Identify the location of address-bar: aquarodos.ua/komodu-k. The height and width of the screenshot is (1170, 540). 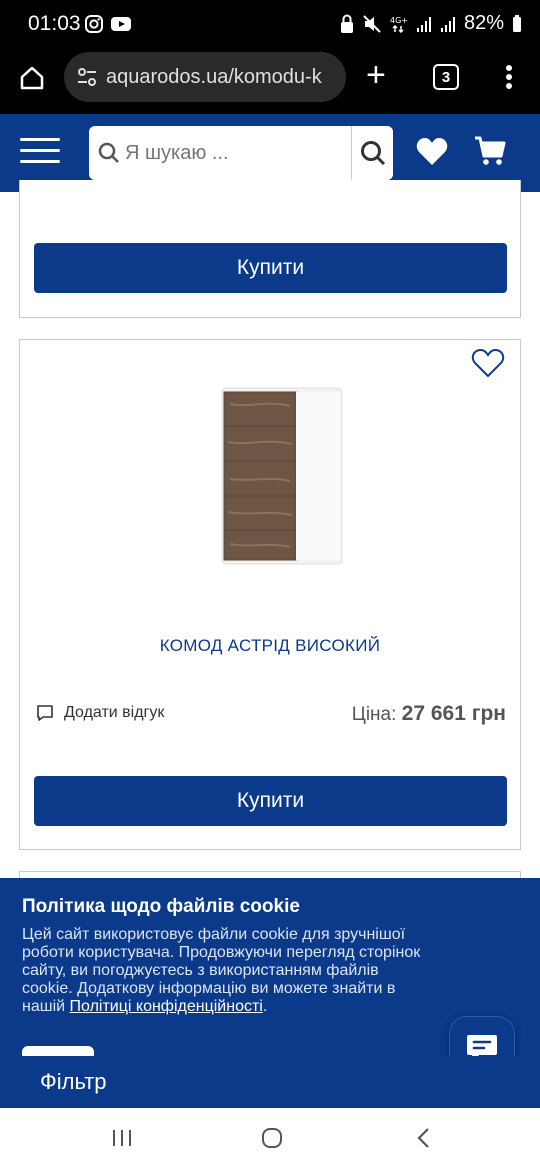
(205, 77).